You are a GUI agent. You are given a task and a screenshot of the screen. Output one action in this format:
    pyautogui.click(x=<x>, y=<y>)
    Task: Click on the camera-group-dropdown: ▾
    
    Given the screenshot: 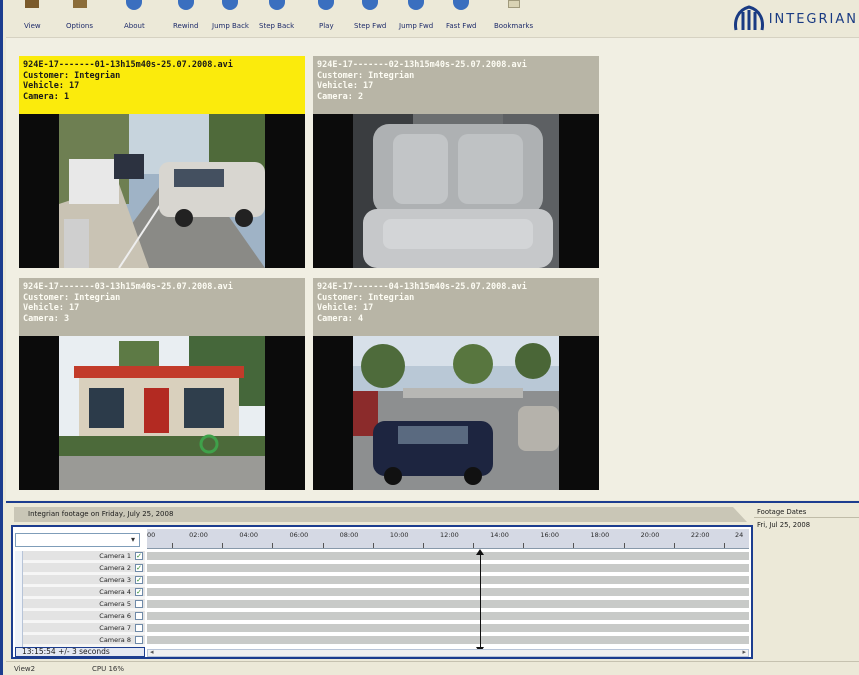 What is the action you would take?
    pyautogui.click(x=77, y=540)
    